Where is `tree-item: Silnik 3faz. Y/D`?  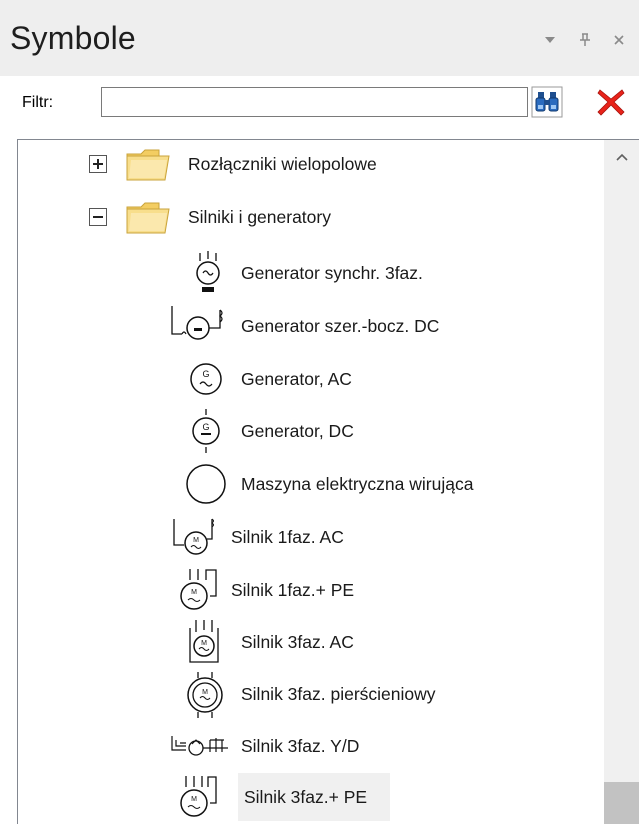
tree-item: Silnik 3faz. Y/D is located at coordinates (383, 746).